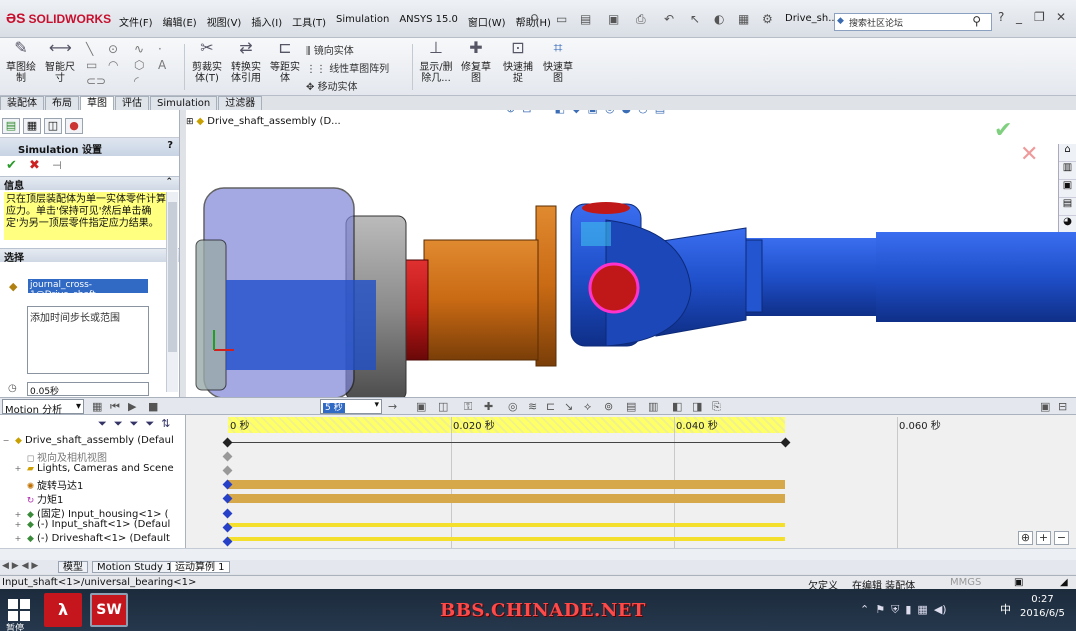 The image size is (1076, 631). I want to click on config-manager-tab-icon: ◫, so click(53, 126).